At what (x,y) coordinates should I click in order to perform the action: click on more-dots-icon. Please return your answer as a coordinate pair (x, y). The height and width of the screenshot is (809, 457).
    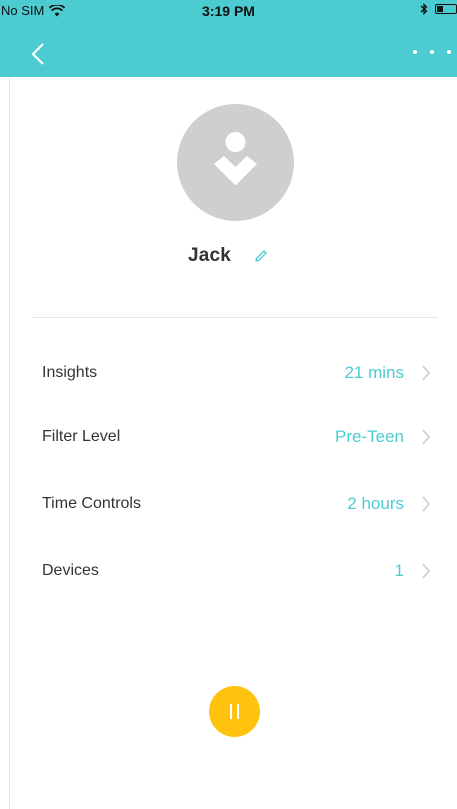
    Looking at the image, I should click on (415, 52).